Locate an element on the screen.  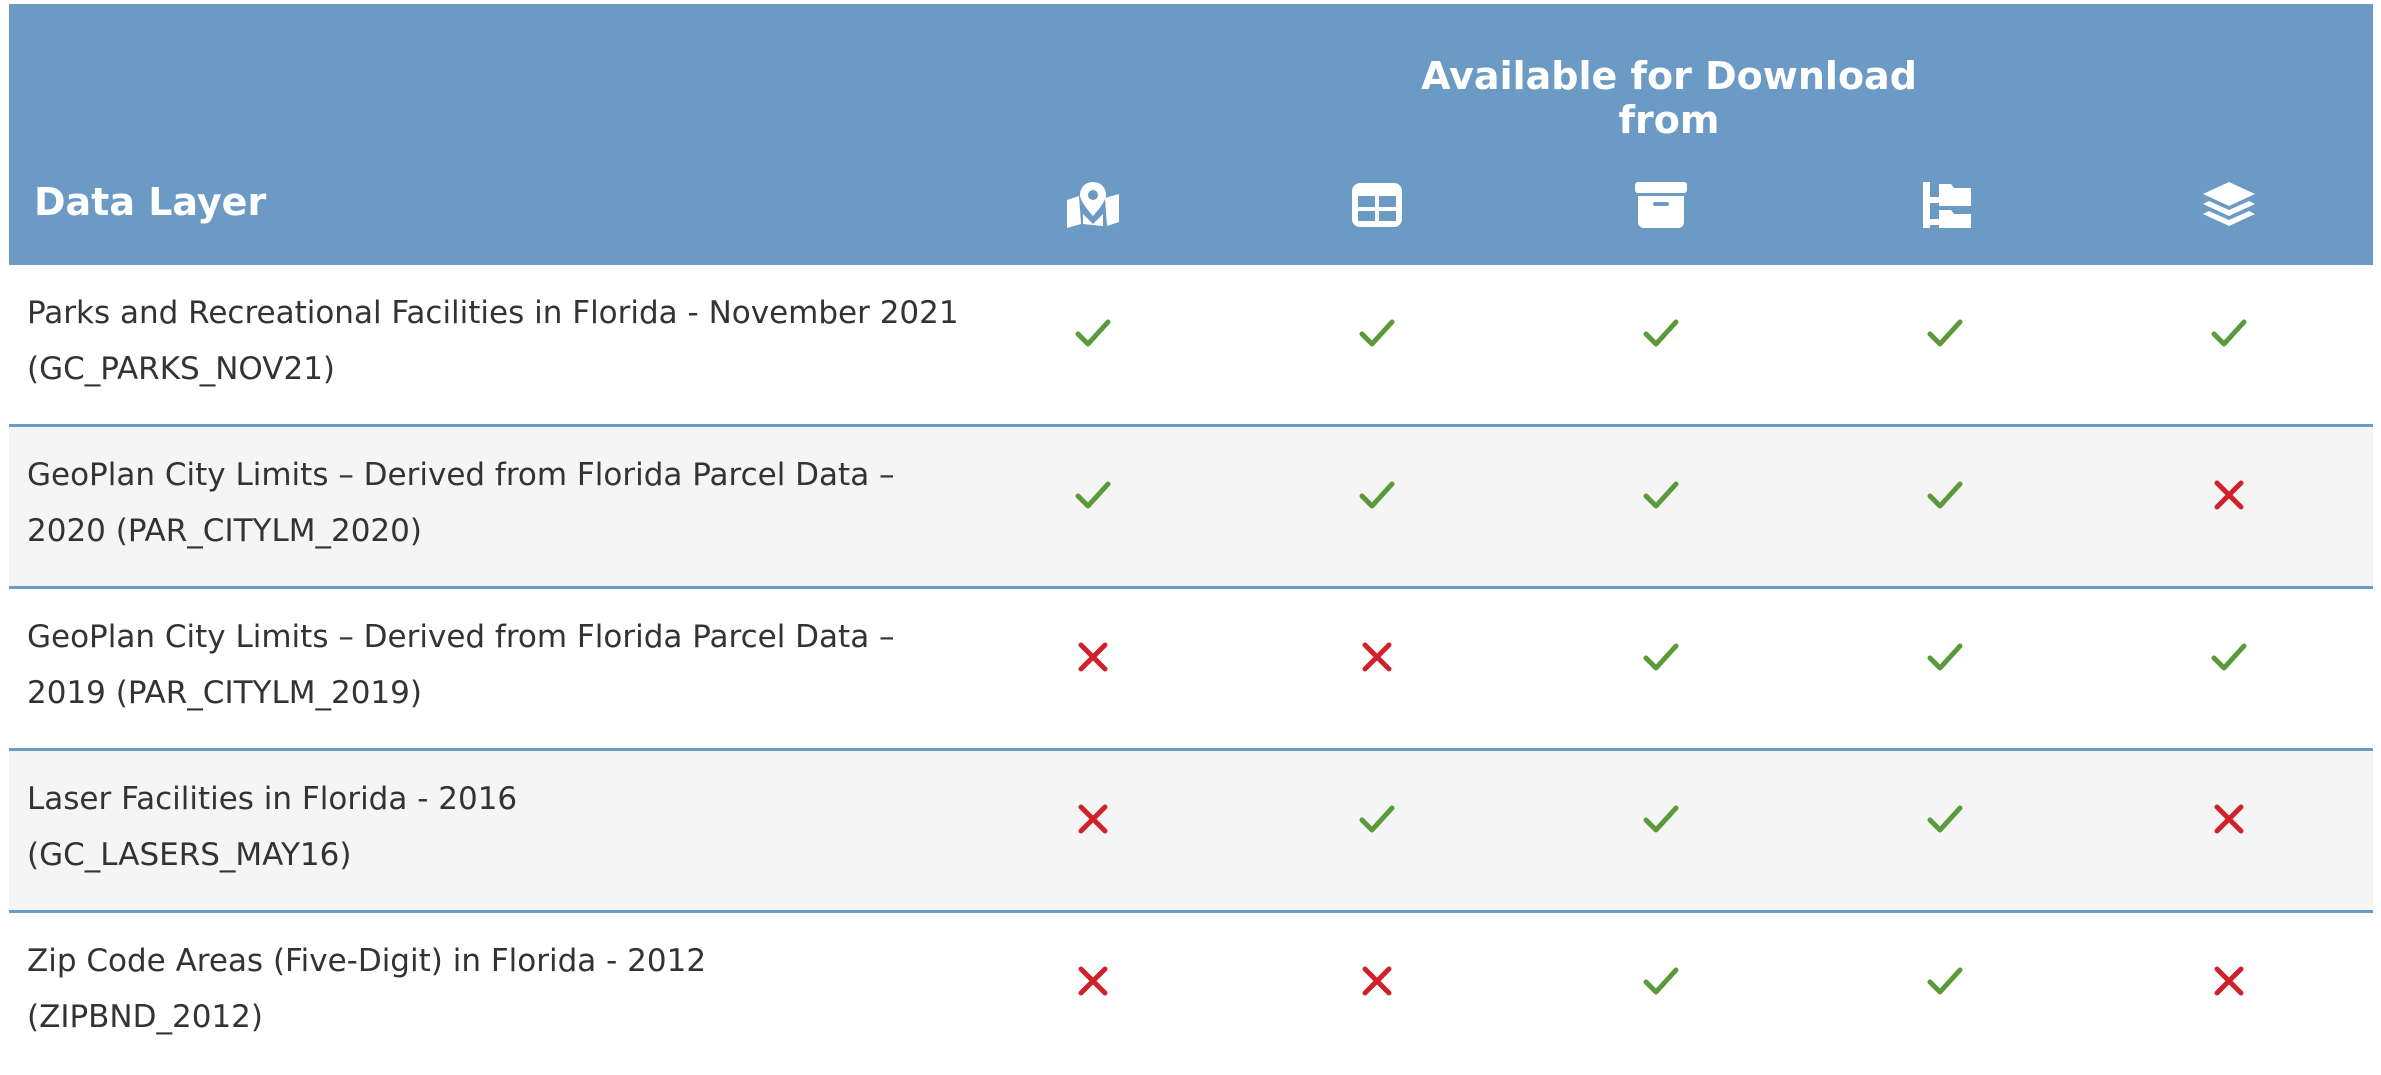
data-layer-code: (ZIPBND_2012) is located at coordinates (145, 1017).